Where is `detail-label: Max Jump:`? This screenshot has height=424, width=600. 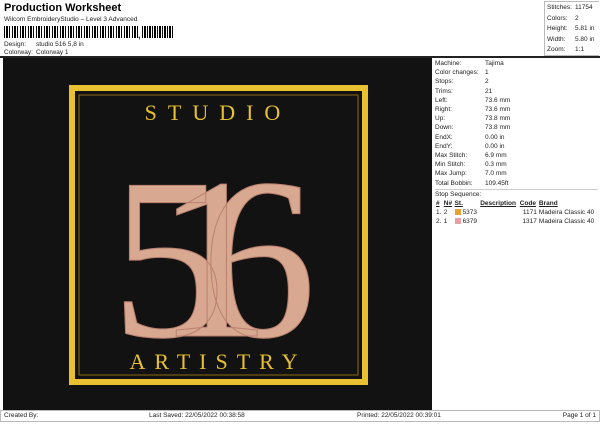 detail-label: Max Jump: is located at coordinates (451, 174).